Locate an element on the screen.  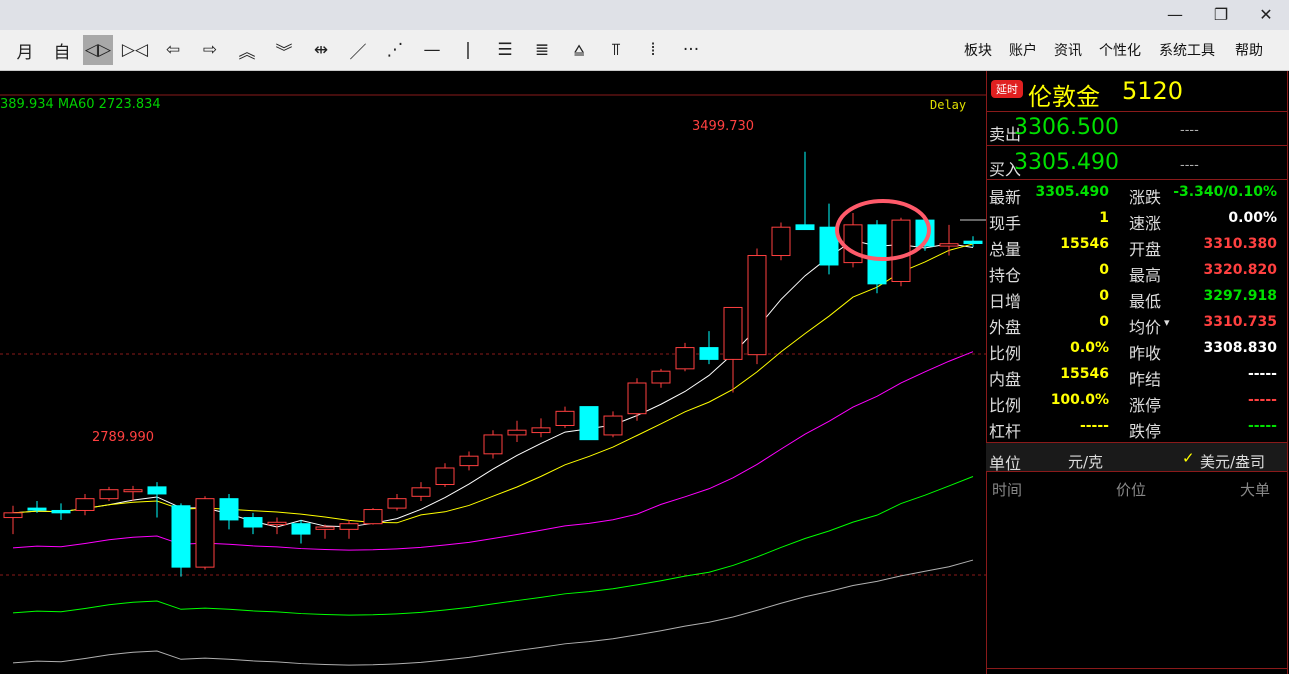
tick-header-time: 时间 is located at coordinates (1007, 490).